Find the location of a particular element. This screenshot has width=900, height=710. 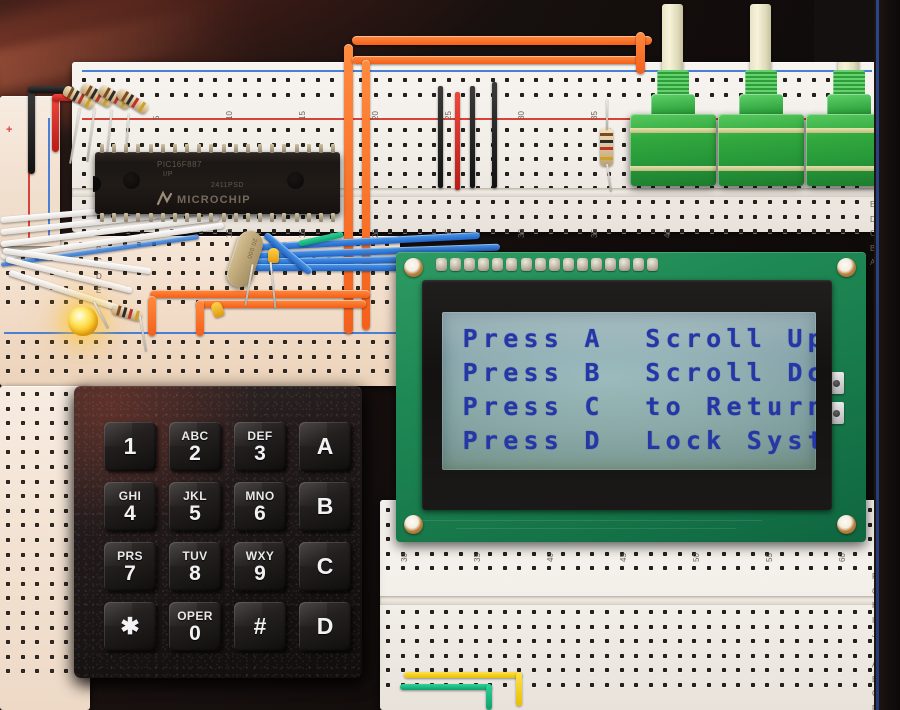

keypad-key-digit: 4 is located at coordinates (130, 513).